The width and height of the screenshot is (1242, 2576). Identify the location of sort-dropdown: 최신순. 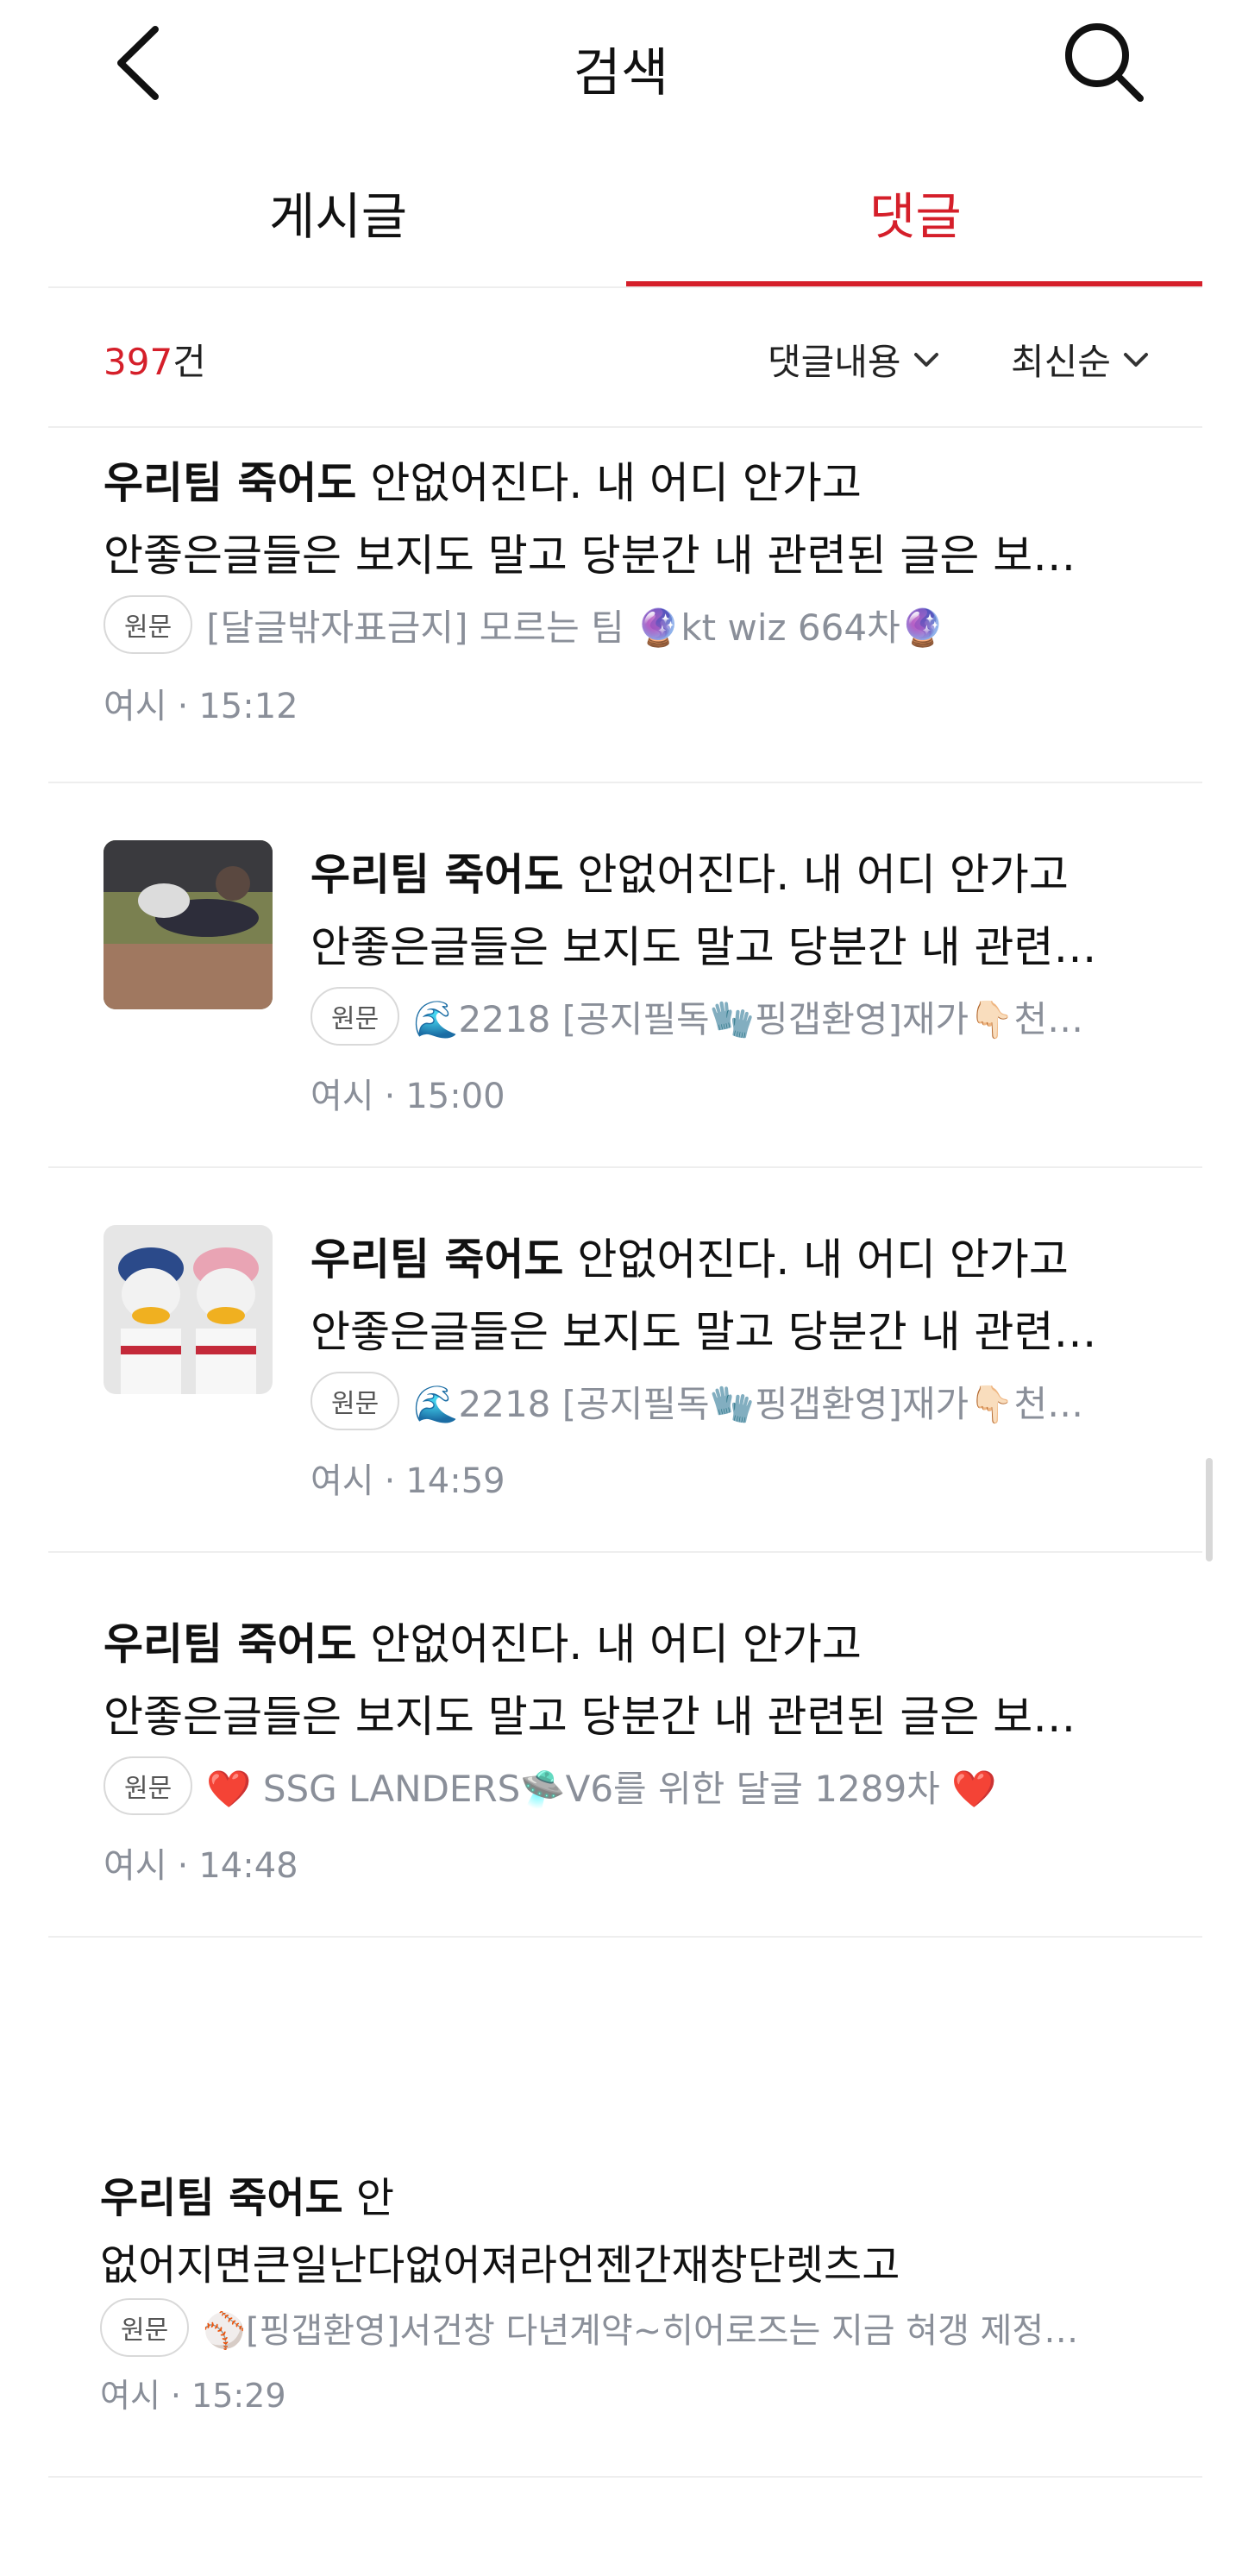
(1080, 359).